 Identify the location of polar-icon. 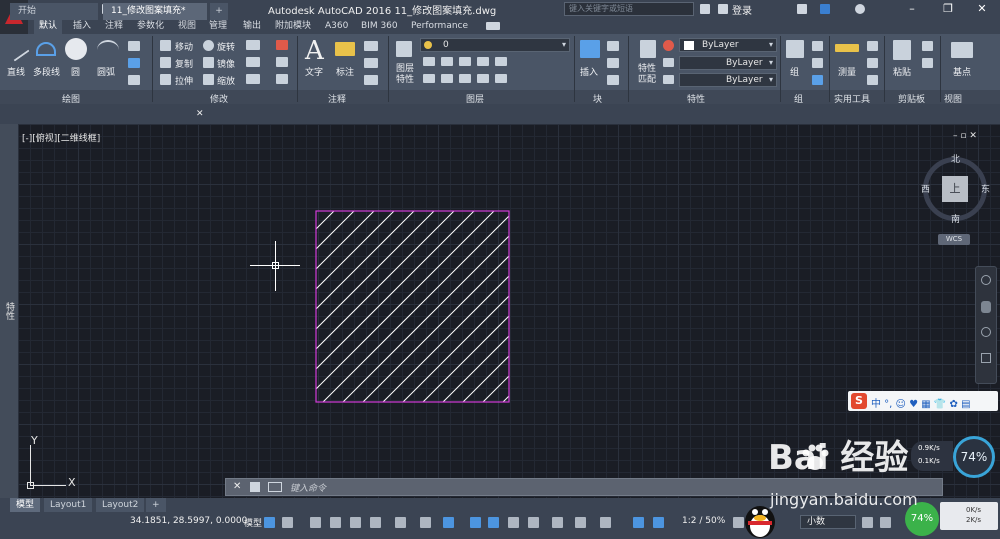
(355, 522).